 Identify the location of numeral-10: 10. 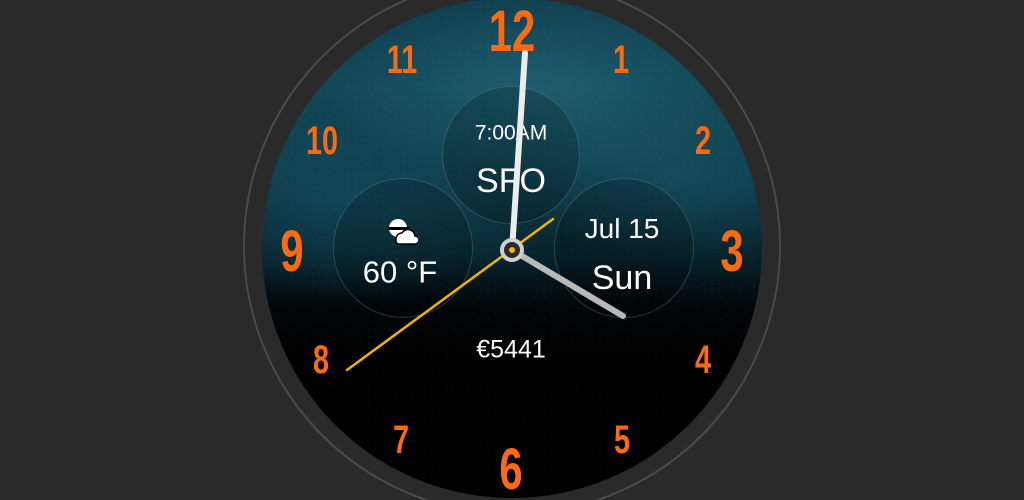
(322, 141).